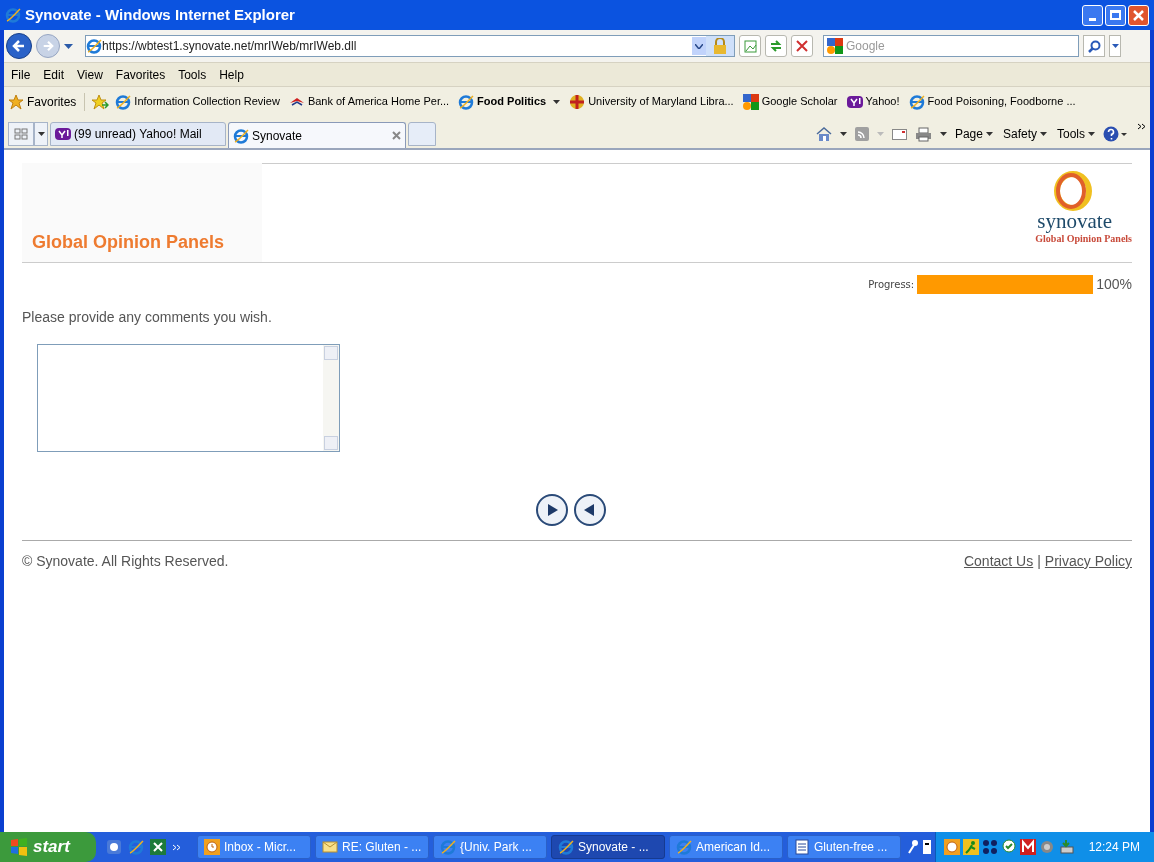 The height and width of the screenshot is (862, 1154). I want to click on menu-item: Help, so click(231, 74).